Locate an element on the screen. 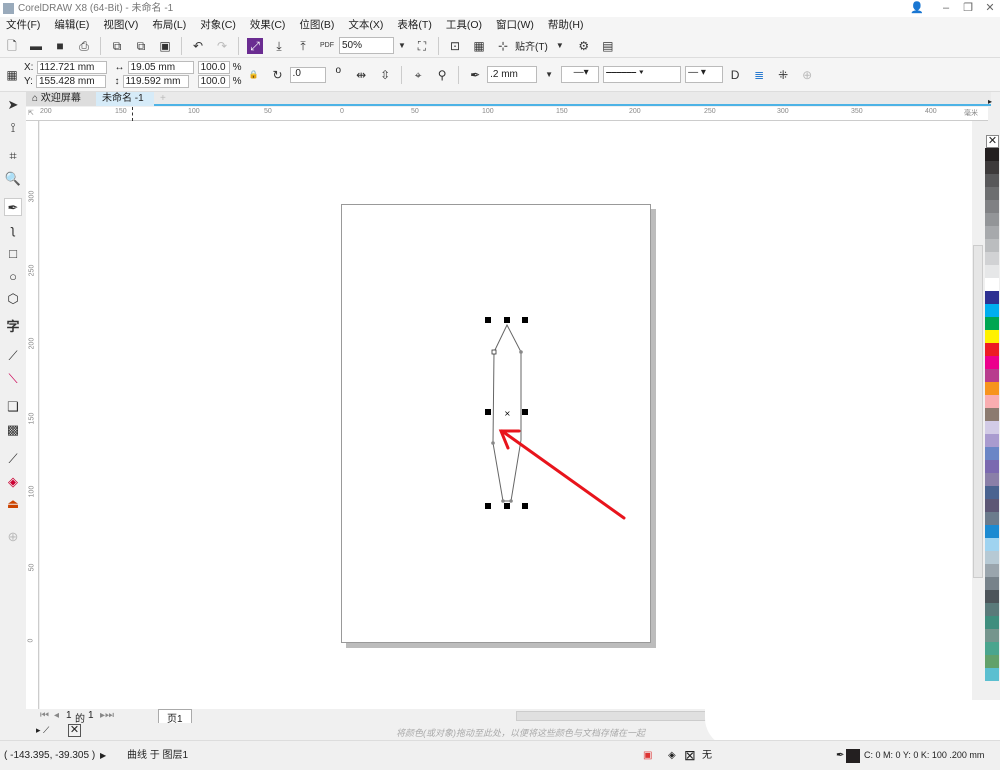  rulers-icon: ⊡ is located at coordinates (455, 46).